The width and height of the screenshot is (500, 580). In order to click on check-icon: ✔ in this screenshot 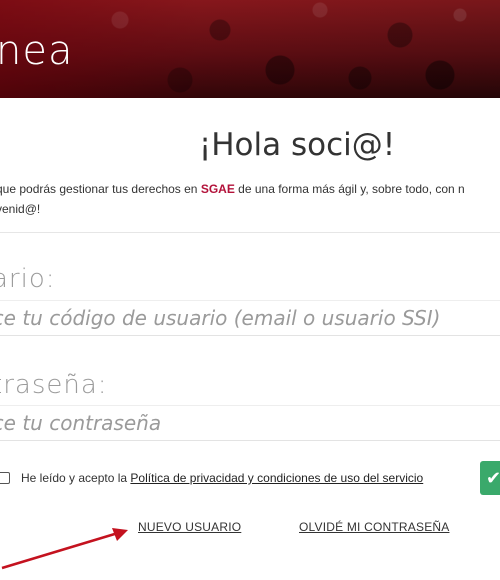, I will do `click(493, 478)`.